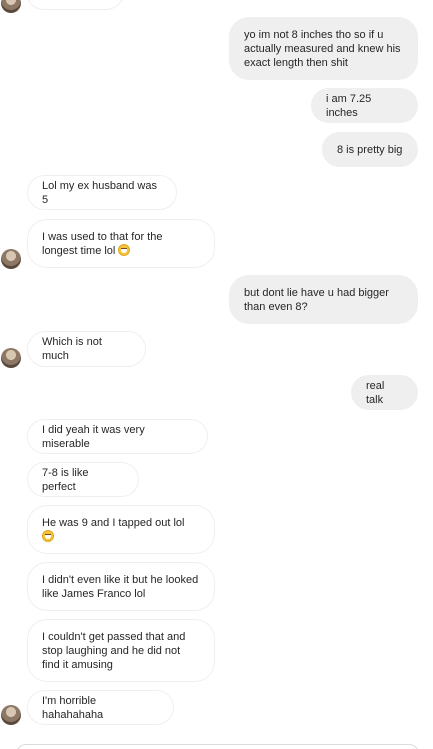  What do you see at coordinates (72, 349) in the screenshot?
I see `message-text: Which is not much` at bounding box center [72, 349].